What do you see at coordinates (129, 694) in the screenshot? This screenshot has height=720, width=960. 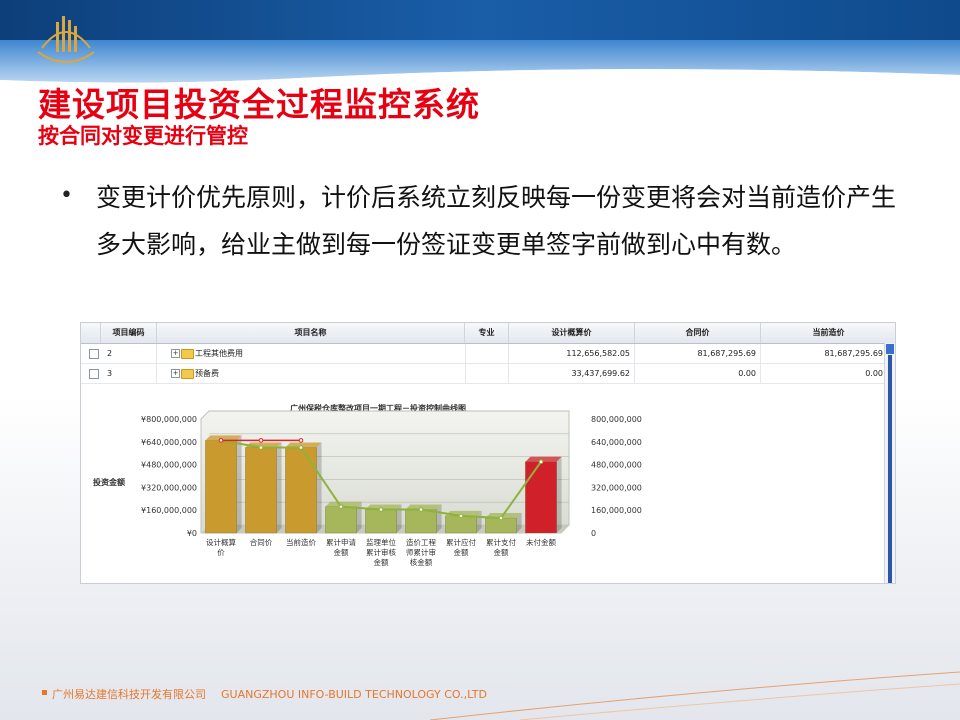 I see `footer-company-cn: 广州易达建信科技开发有限公司` at bounding box center [129, 694].